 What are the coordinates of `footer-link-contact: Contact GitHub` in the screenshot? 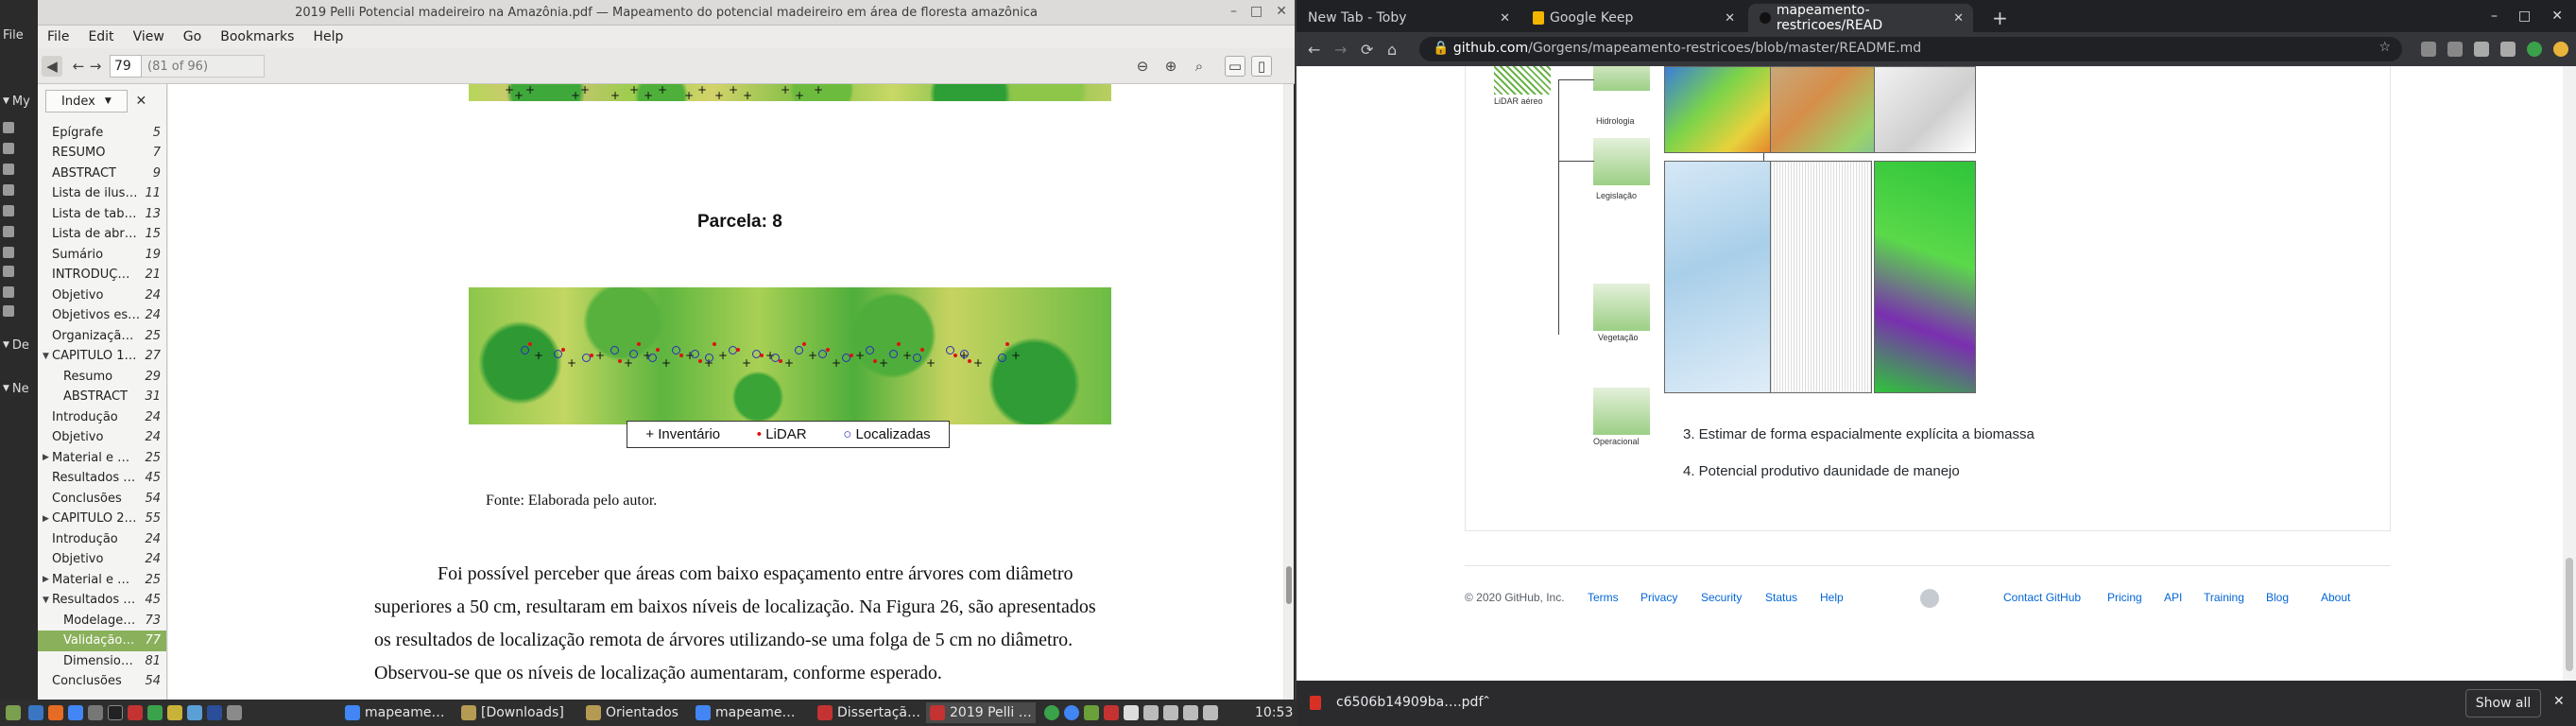 It's located at (2042, 597).